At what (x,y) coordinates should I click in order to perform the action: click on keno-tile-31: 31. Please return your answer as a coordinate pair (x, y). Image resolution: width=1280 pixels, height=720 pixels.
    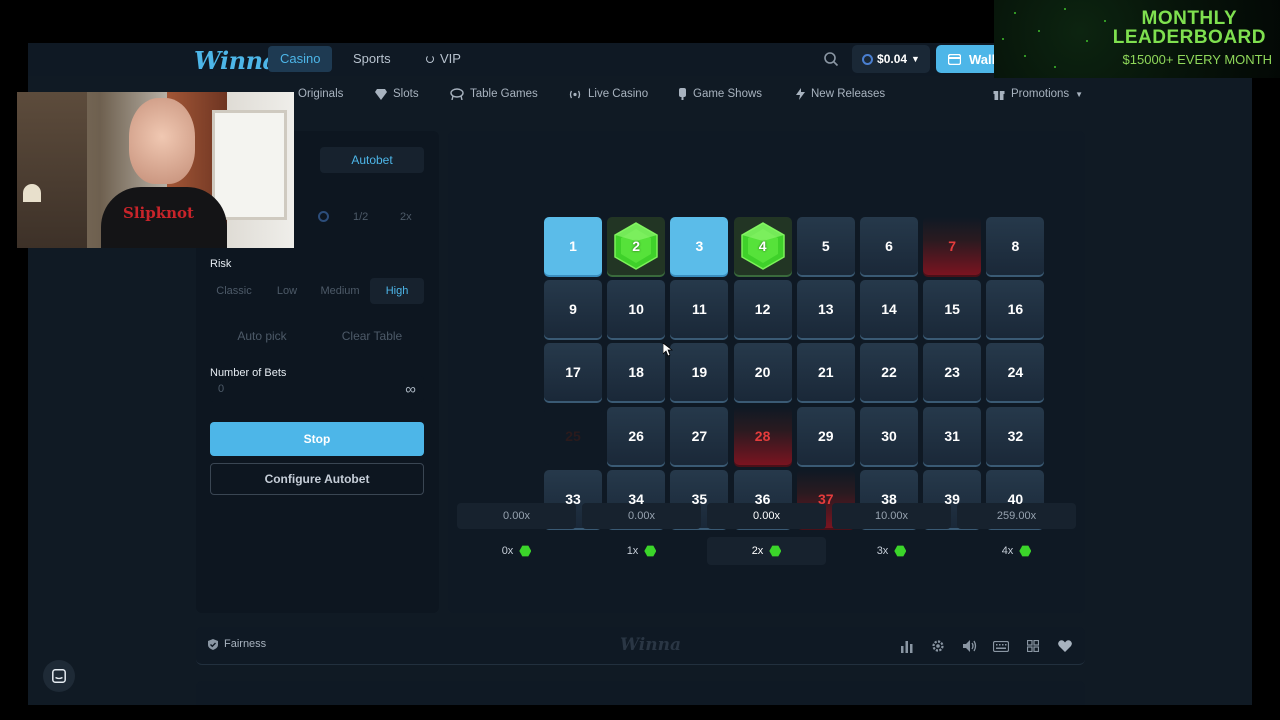
    Looking at the image, I should click on (952, 435).